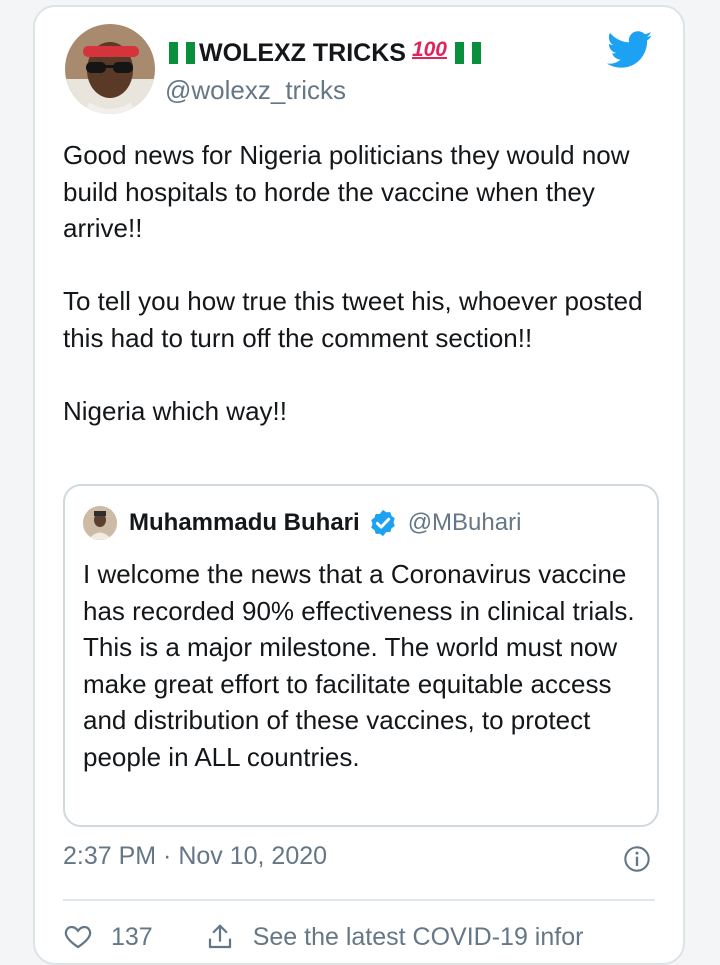  Describe the element at coordinates (244, 523) in the screenshot. I see `quoted-name: Muhammadu Buhari` at that location.